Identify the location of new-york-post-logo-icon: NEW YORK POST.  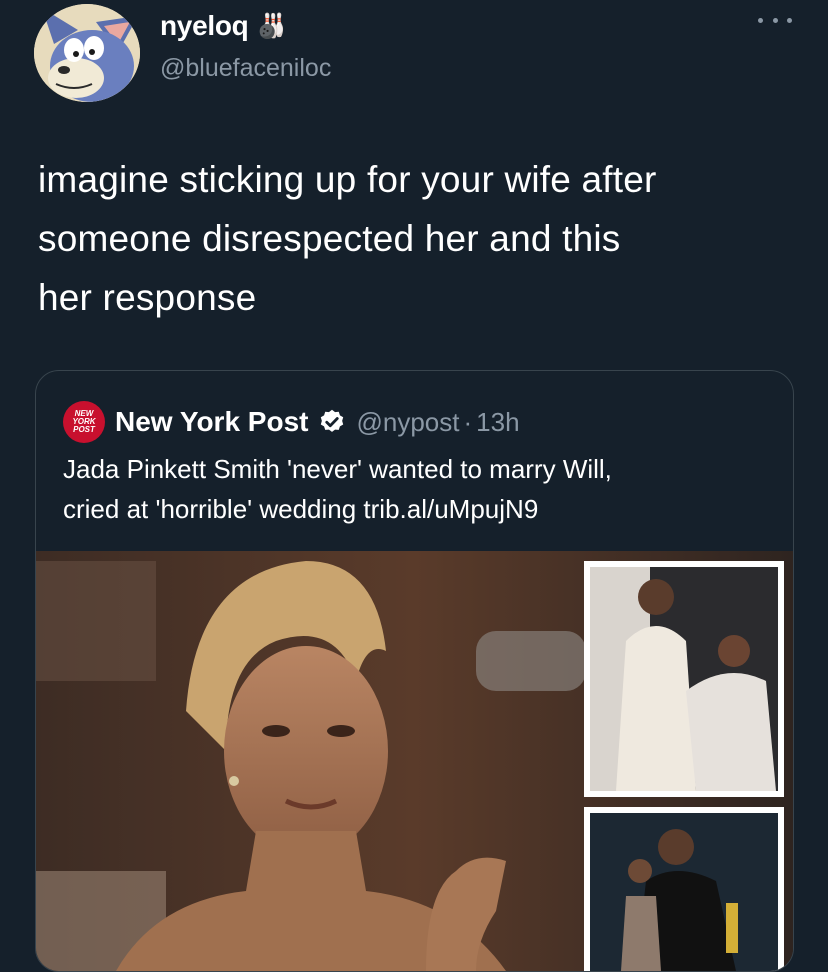
(84, 422).